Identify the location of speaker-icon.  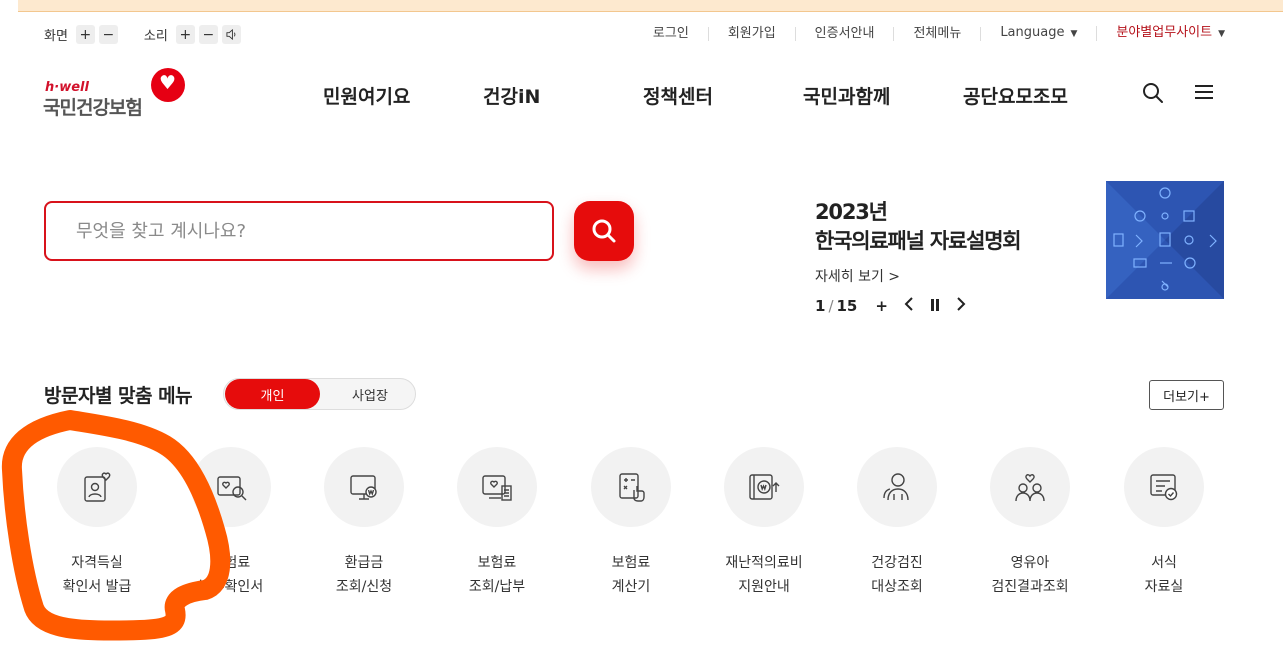
(231, 34).